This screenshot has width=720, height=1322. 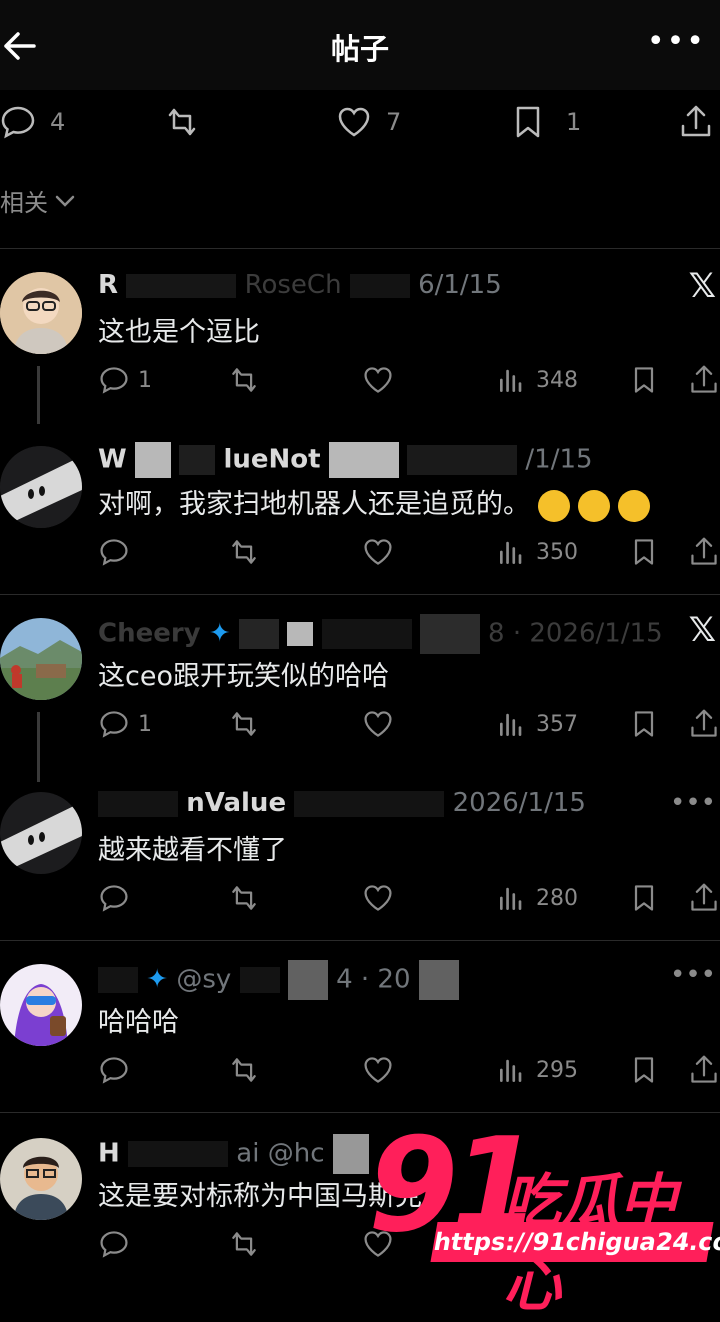 I want to click on post-actions: 280, so click(x=409, y=898).